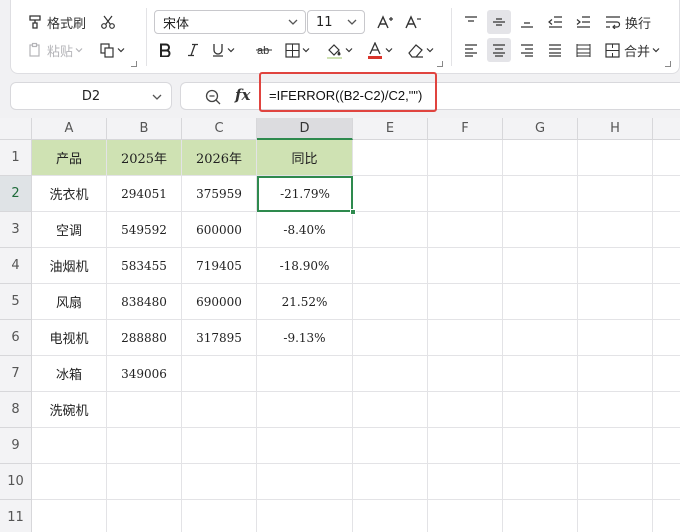 The height and width of the screenshot is (532, 680). Describe the element at coordinates (305, 302) in the screenshot. I see `data-cell: 21.52%` at that location.